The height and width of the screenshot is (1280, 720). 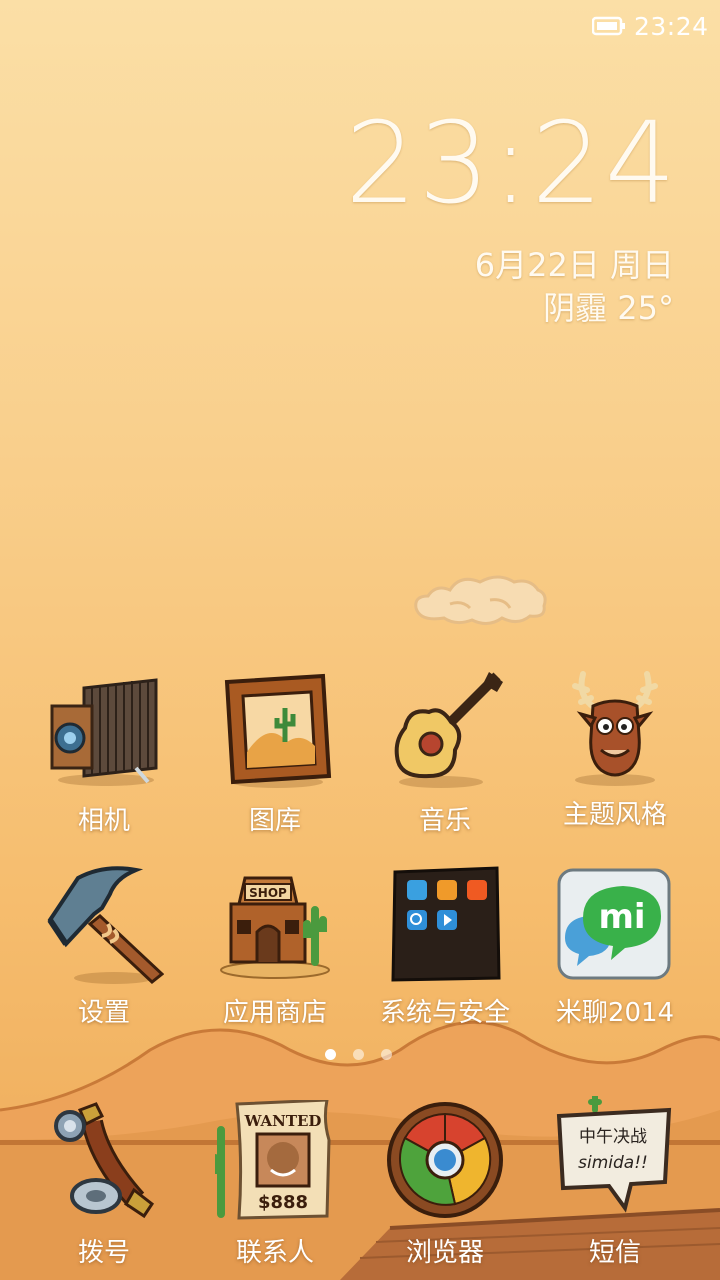 What do you see at coordinates (283, 1202) in the screenshot?
I see `svg-text: $888` at bounding box center [283, 1202].